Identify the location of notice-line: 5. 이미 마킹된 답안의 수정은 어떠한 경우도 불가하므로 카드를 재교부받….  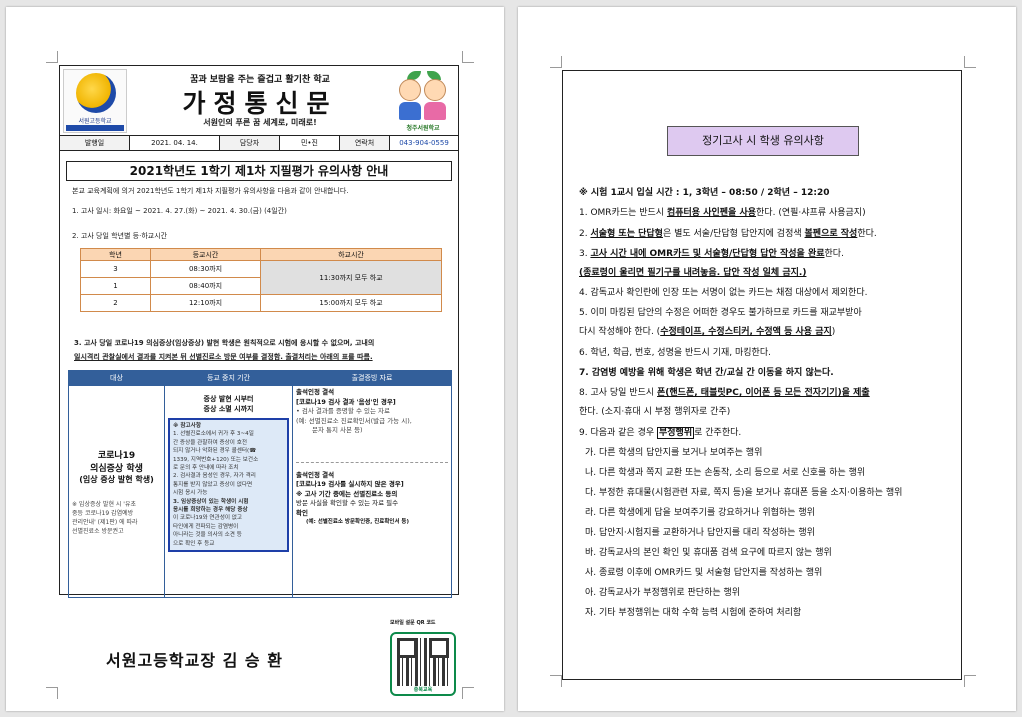
(720, 311).